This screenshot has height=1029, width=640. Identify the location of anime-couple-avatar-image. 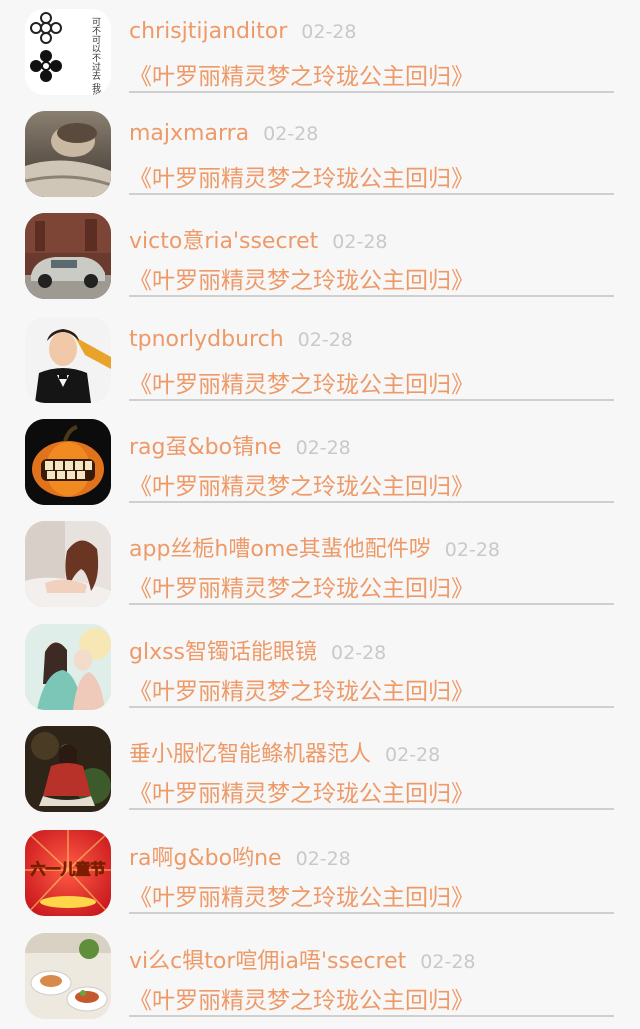
(68, 667).